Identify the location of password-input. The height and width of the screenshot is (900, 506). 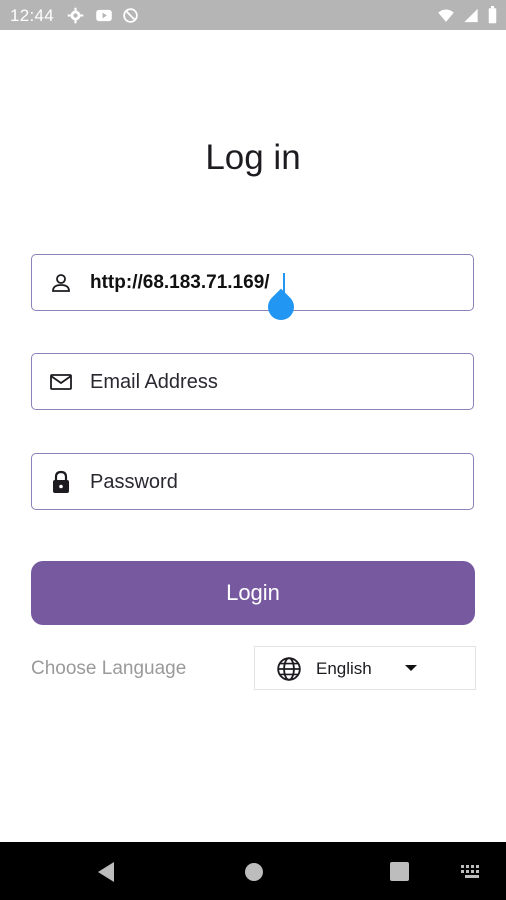
(275, 482).